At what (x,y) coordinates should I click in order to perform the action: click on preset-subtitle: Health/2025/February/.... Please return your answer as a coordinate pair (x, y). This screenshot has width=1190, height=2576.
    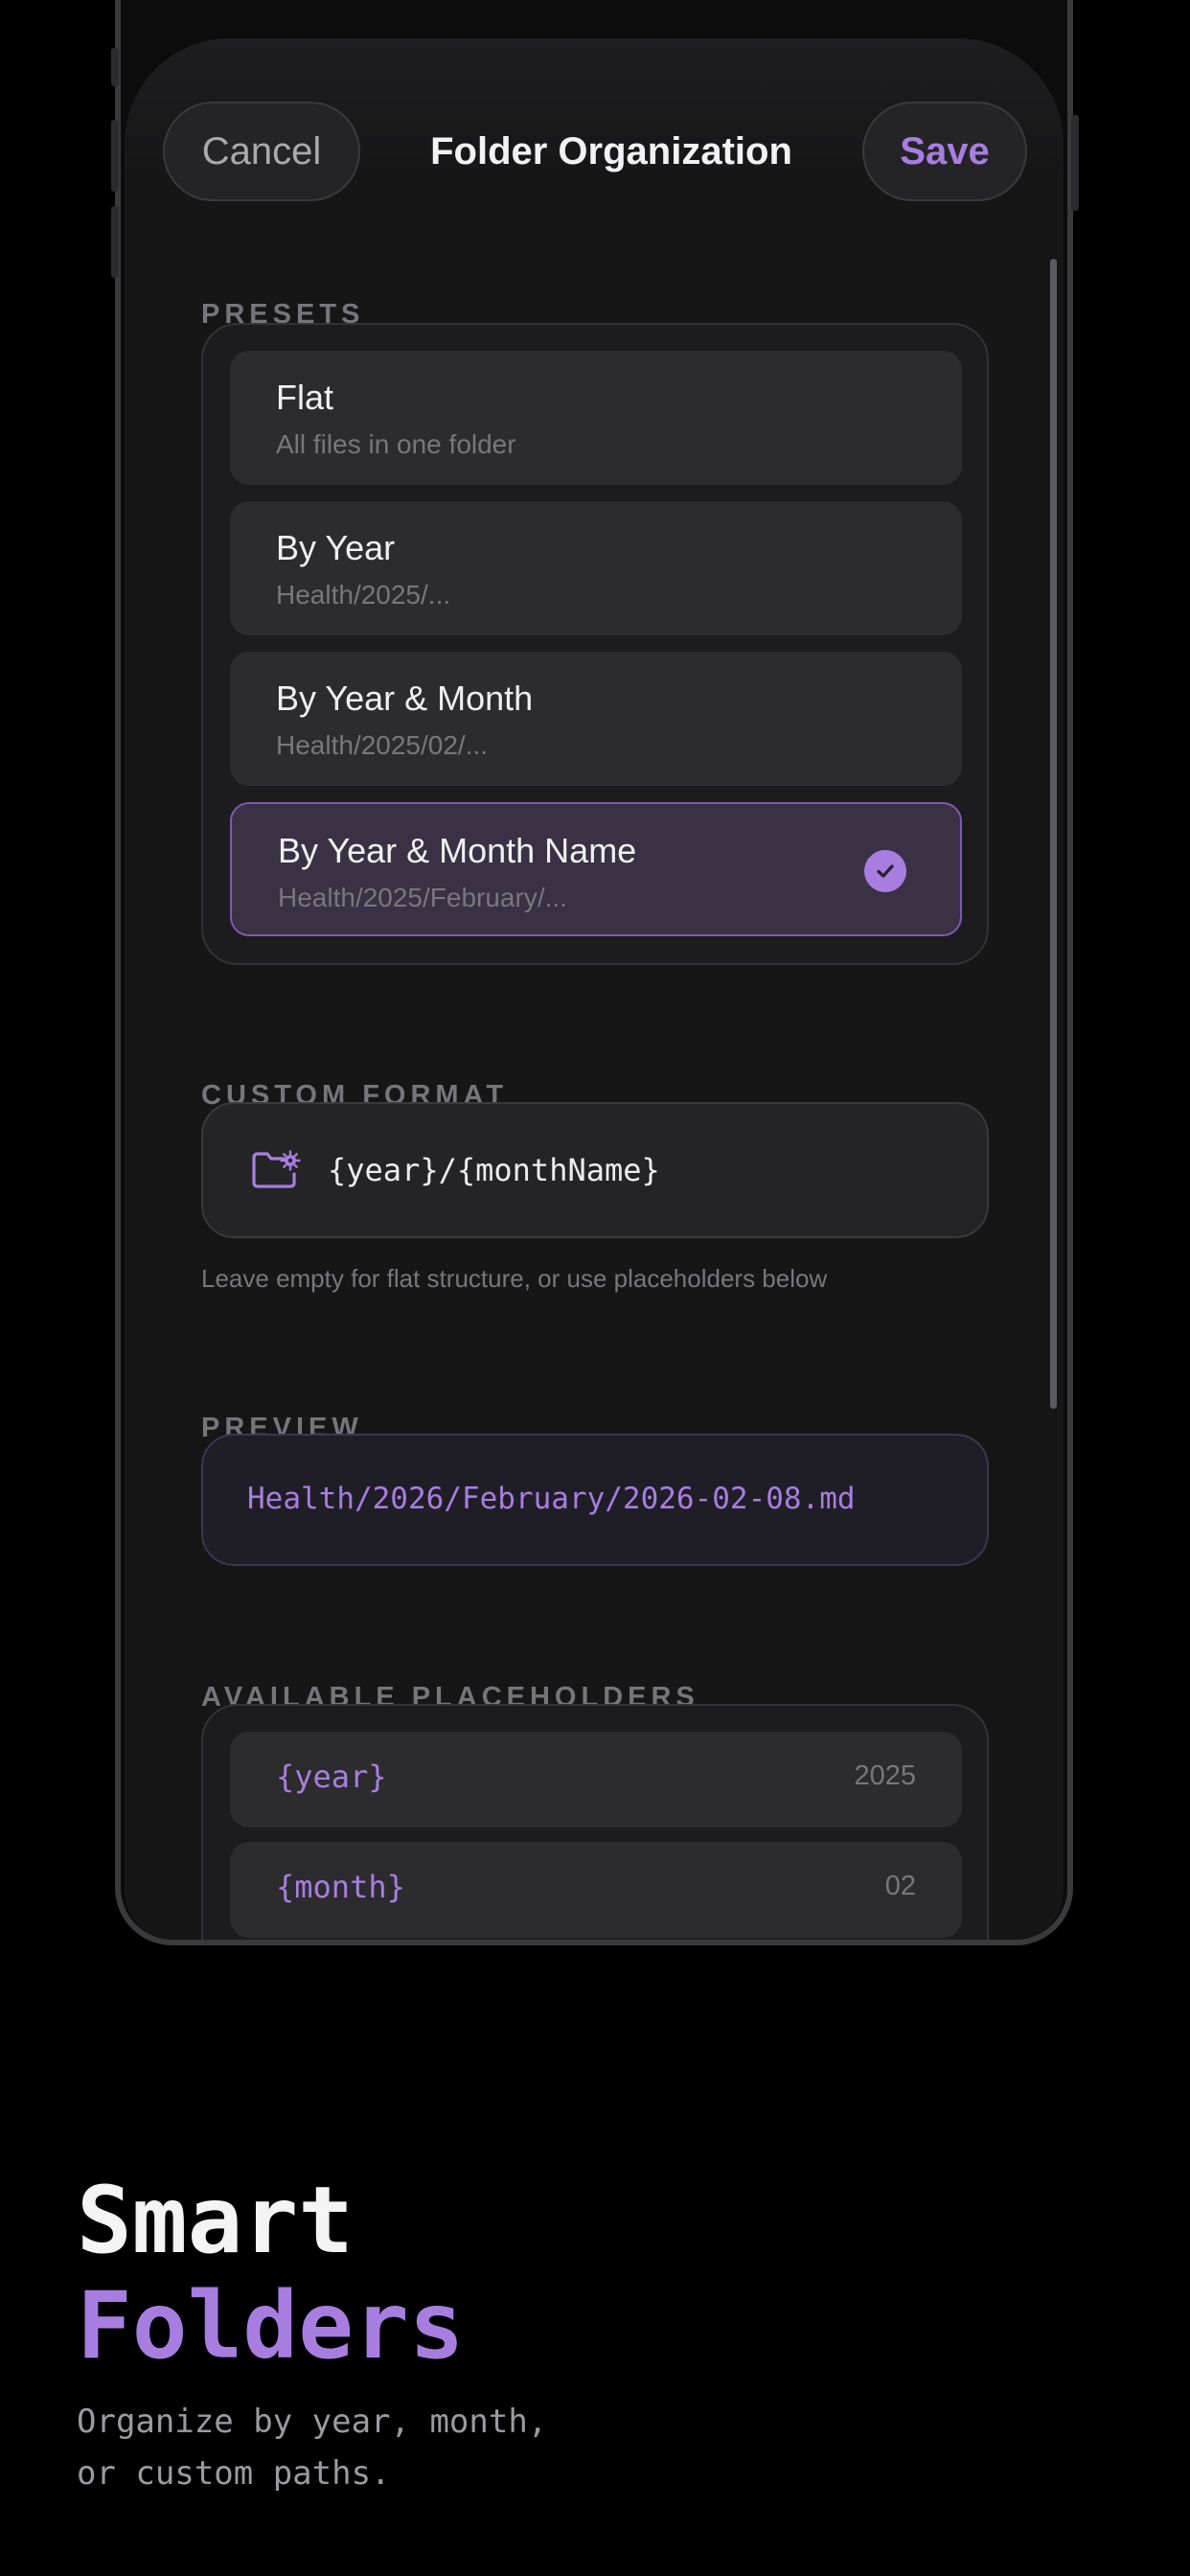
    Looking at the image, I should click on (422, 897).